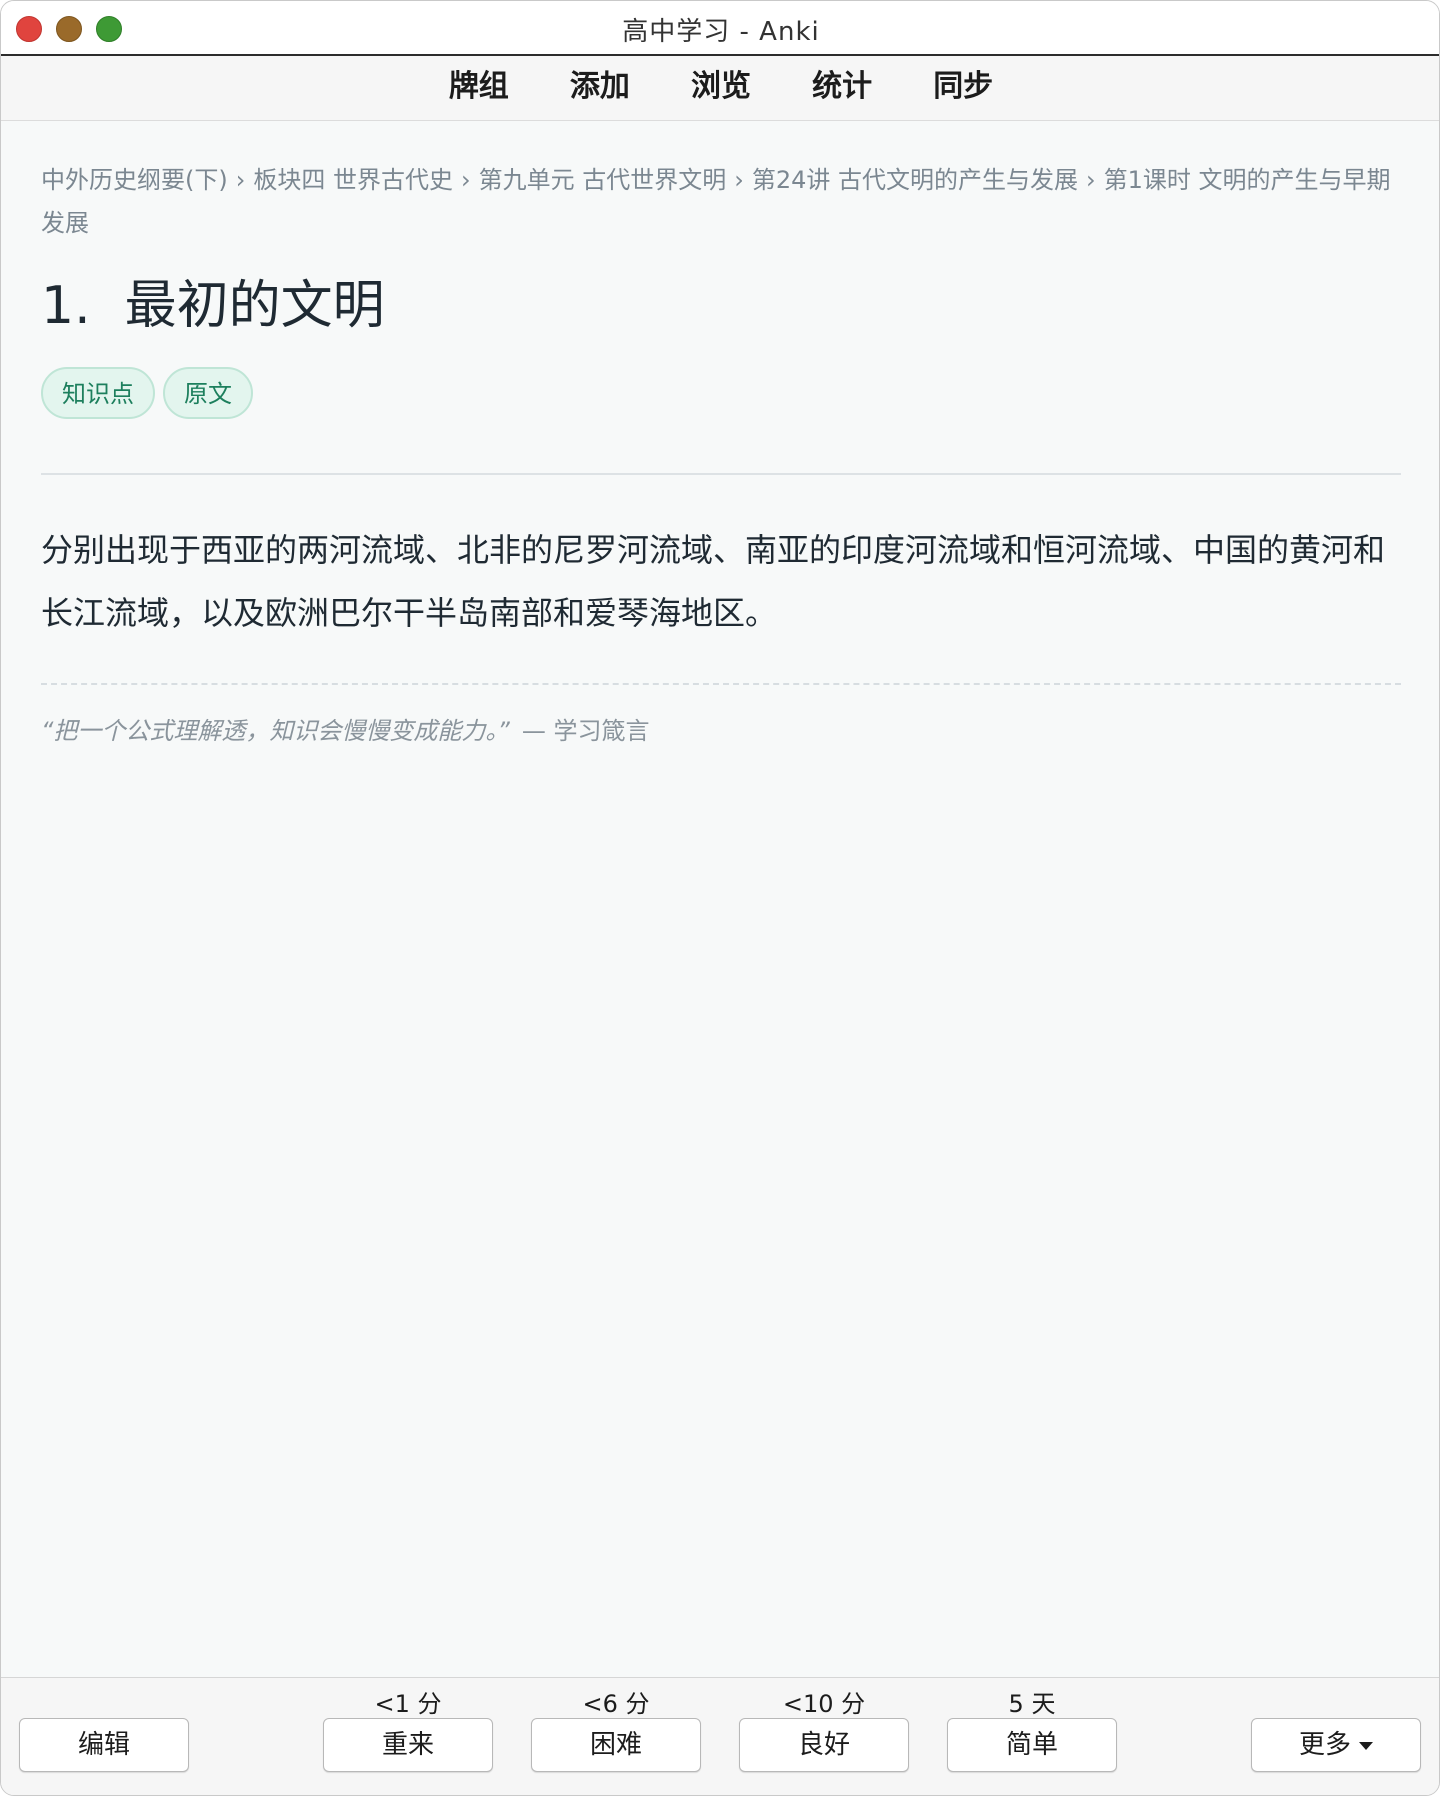 The image size is (1440, 1796). What do you see at coordinates (602, 180) in the screenshot?
I see `breadcrumb-item: 第九单元 古代世界文明` at bounding box center [602, 180].